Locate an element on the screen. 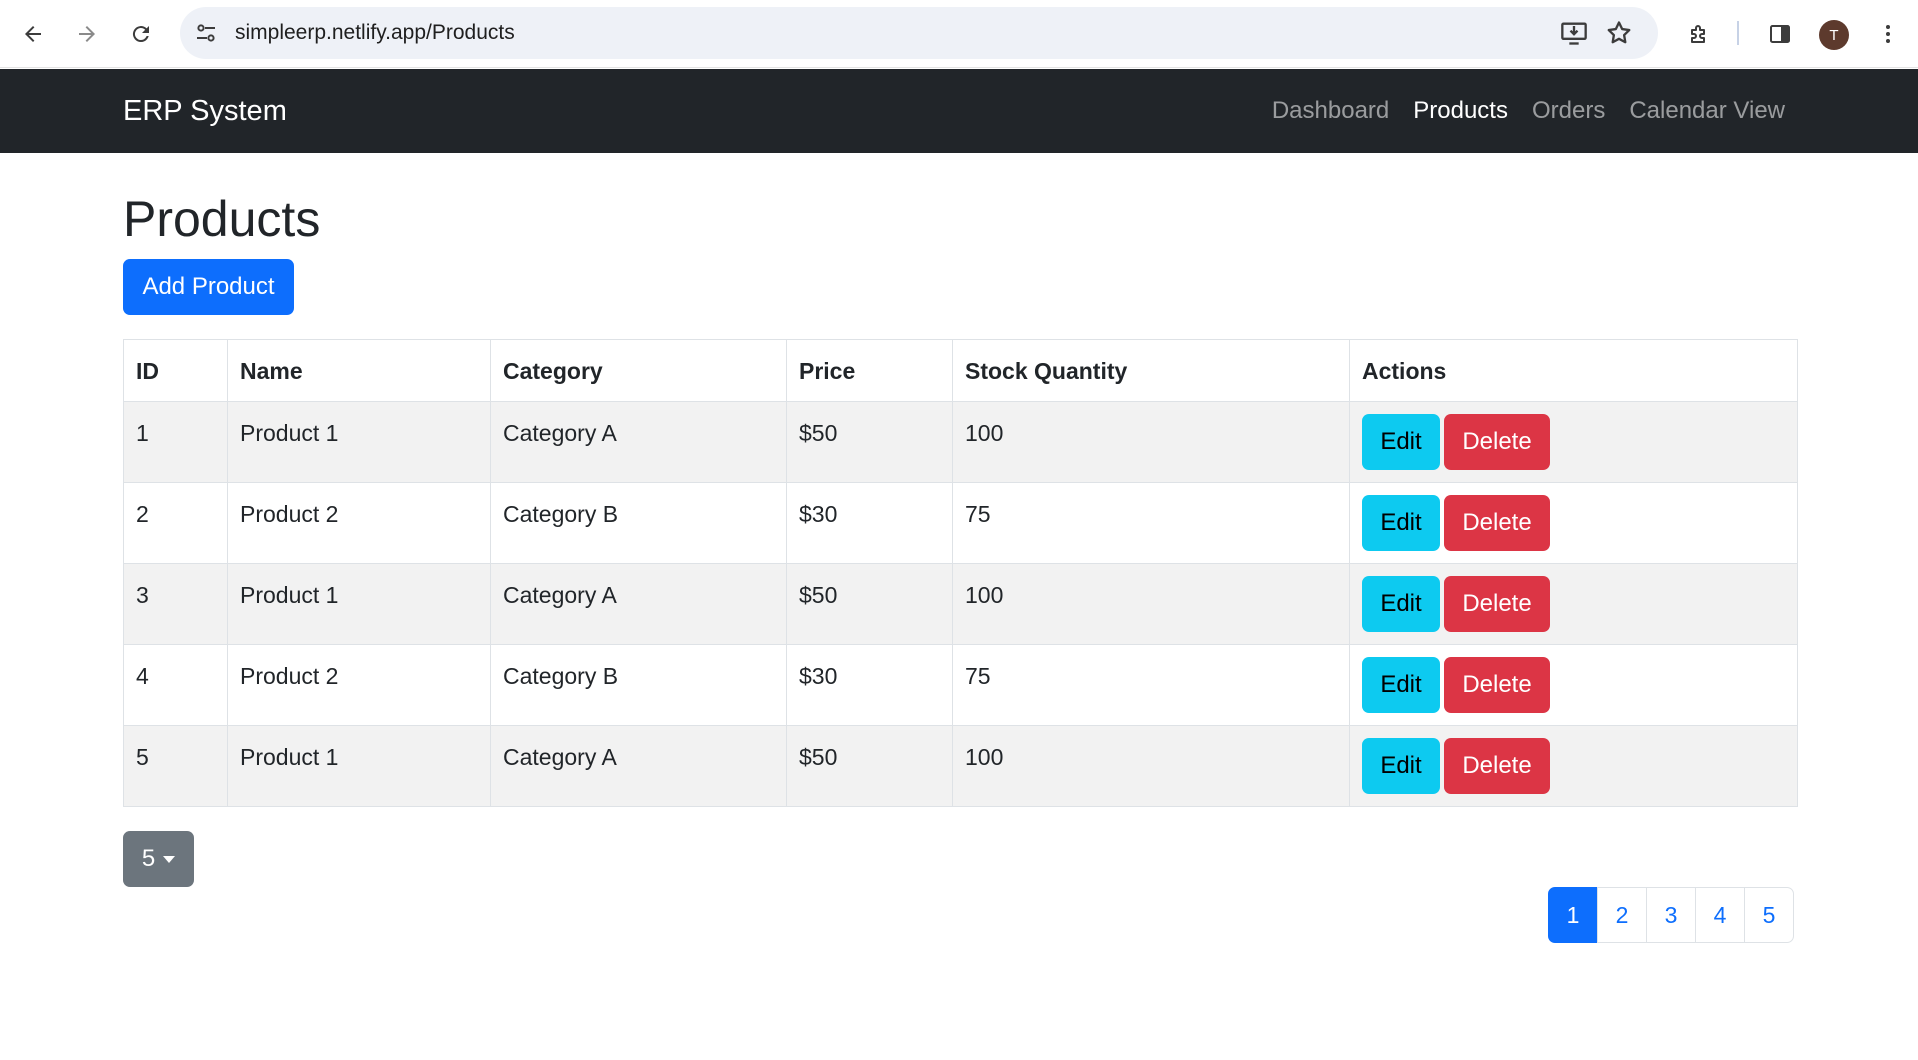  browser-menu-button is located at coordinates (1888, 34).